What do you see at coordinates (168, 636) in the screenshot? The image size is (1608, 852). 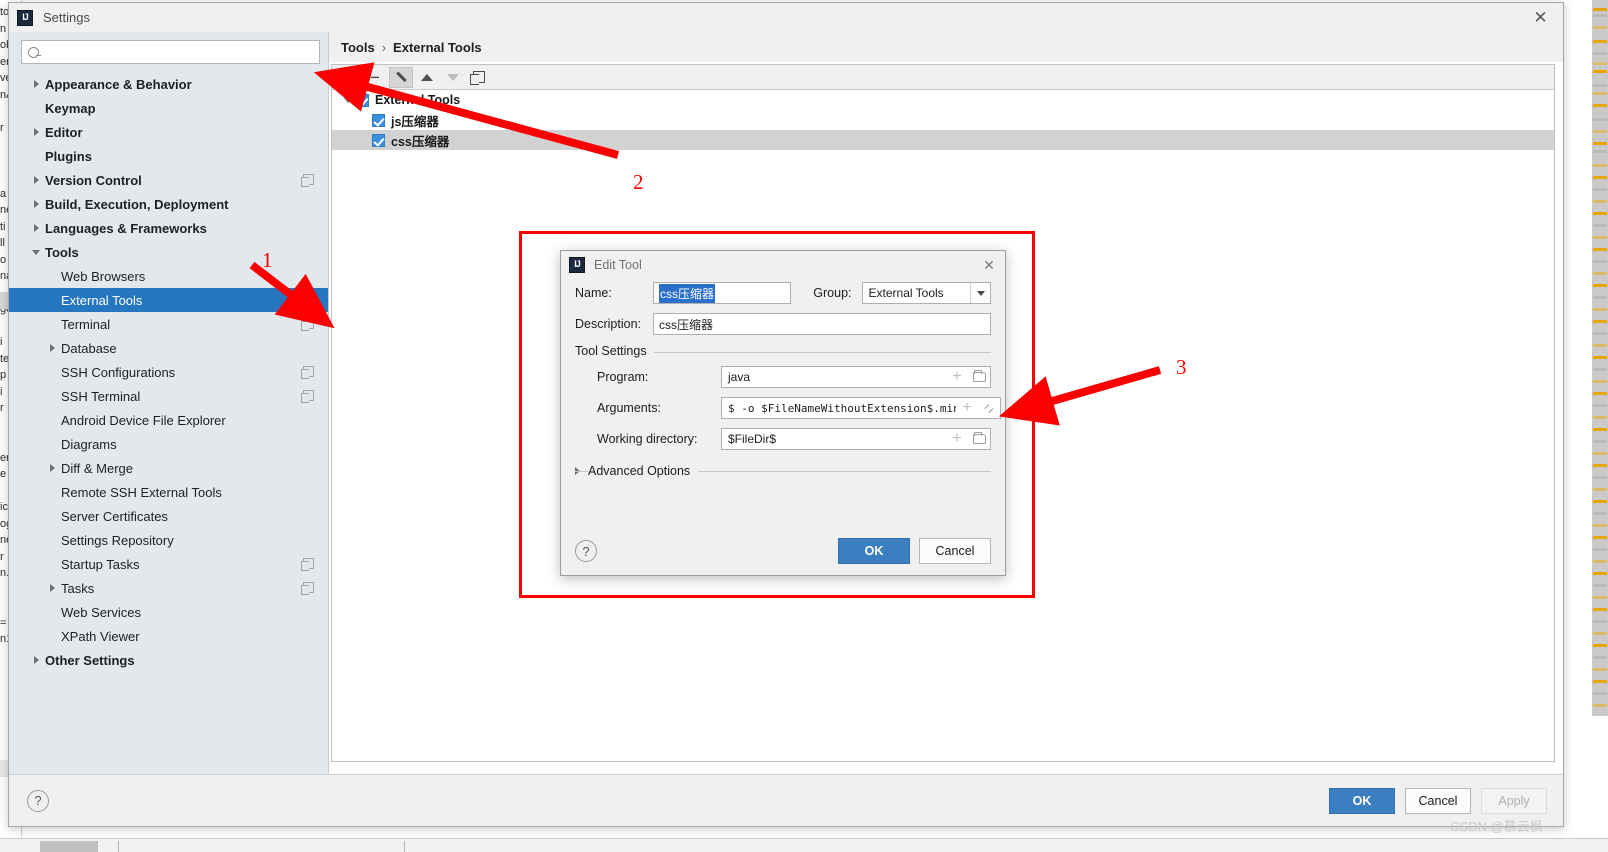 I see `sidebar-item-xpath-viewer: XPath Viewer` at bounding box center [168, 636].